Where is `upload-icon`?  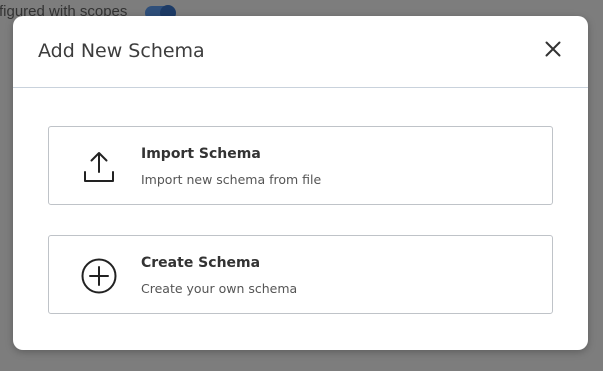 upload-icon is located at coordinates (99, 167).